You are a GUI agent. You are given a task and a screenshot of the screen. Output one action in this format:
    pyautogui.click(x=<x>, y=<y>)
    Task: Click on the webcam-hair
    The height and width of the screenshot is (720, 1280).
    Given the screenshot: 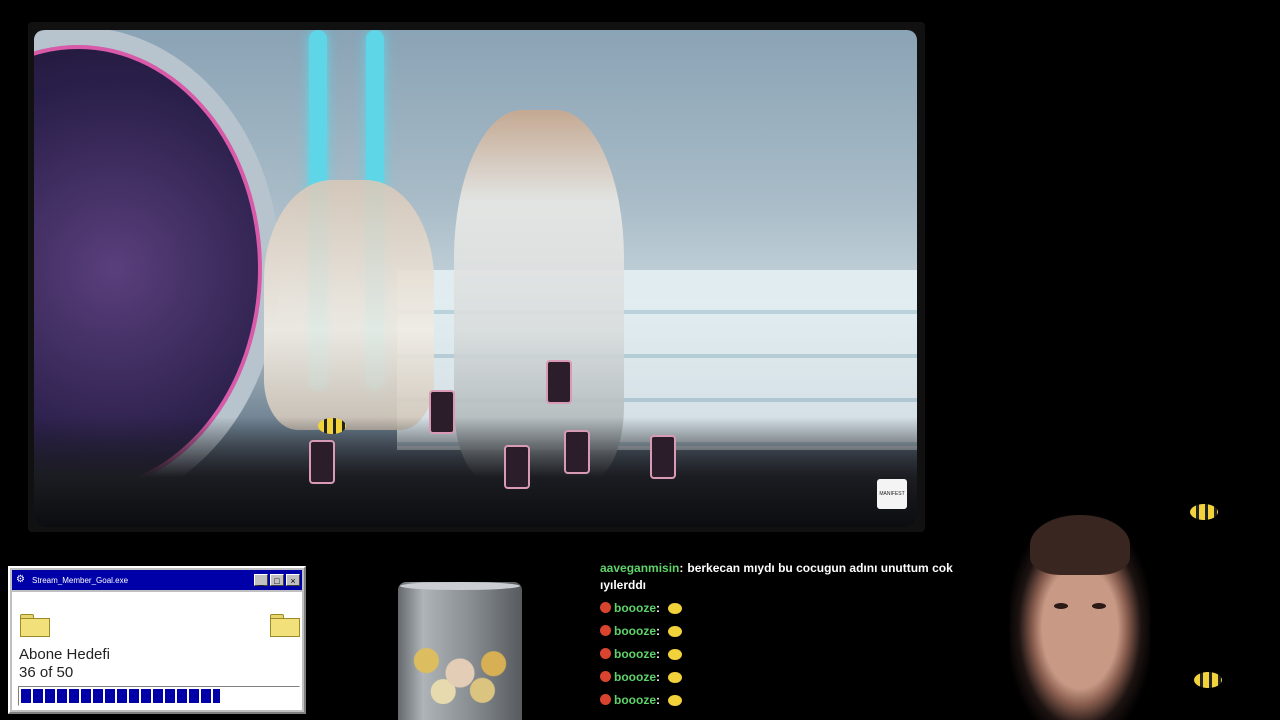 What is the action you would take?
    pyautogui.click(x=1080, y=545)
    